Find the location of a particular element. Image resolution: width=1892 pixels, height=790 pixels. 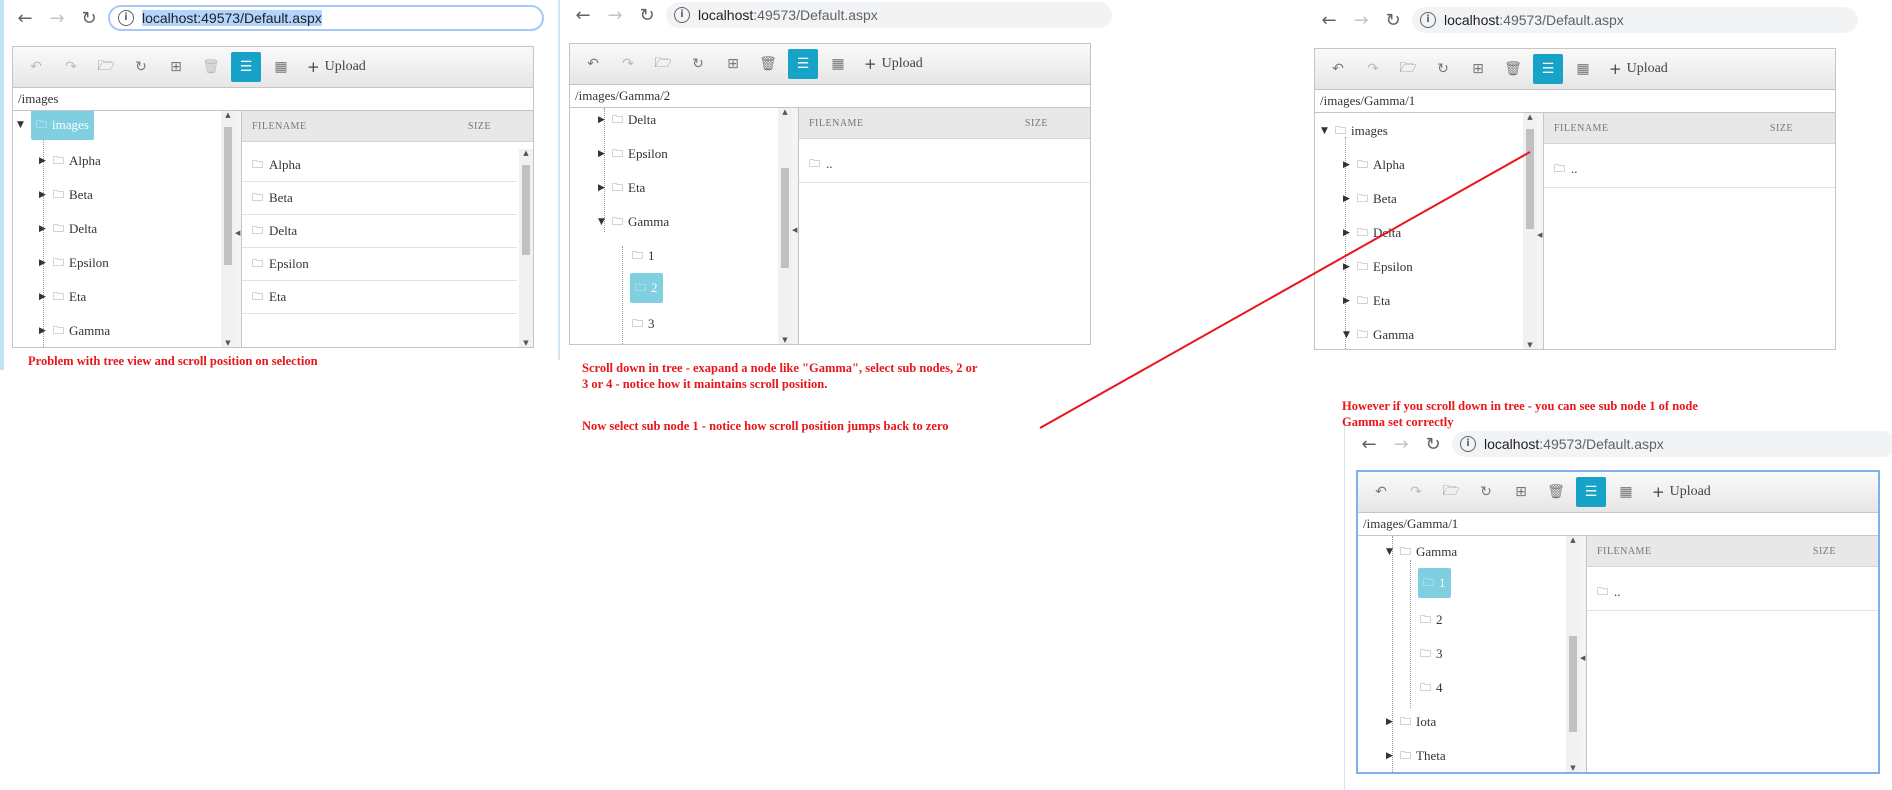

grid-scrollbar: ▲ ▼ is located at coordinates (526, 248).